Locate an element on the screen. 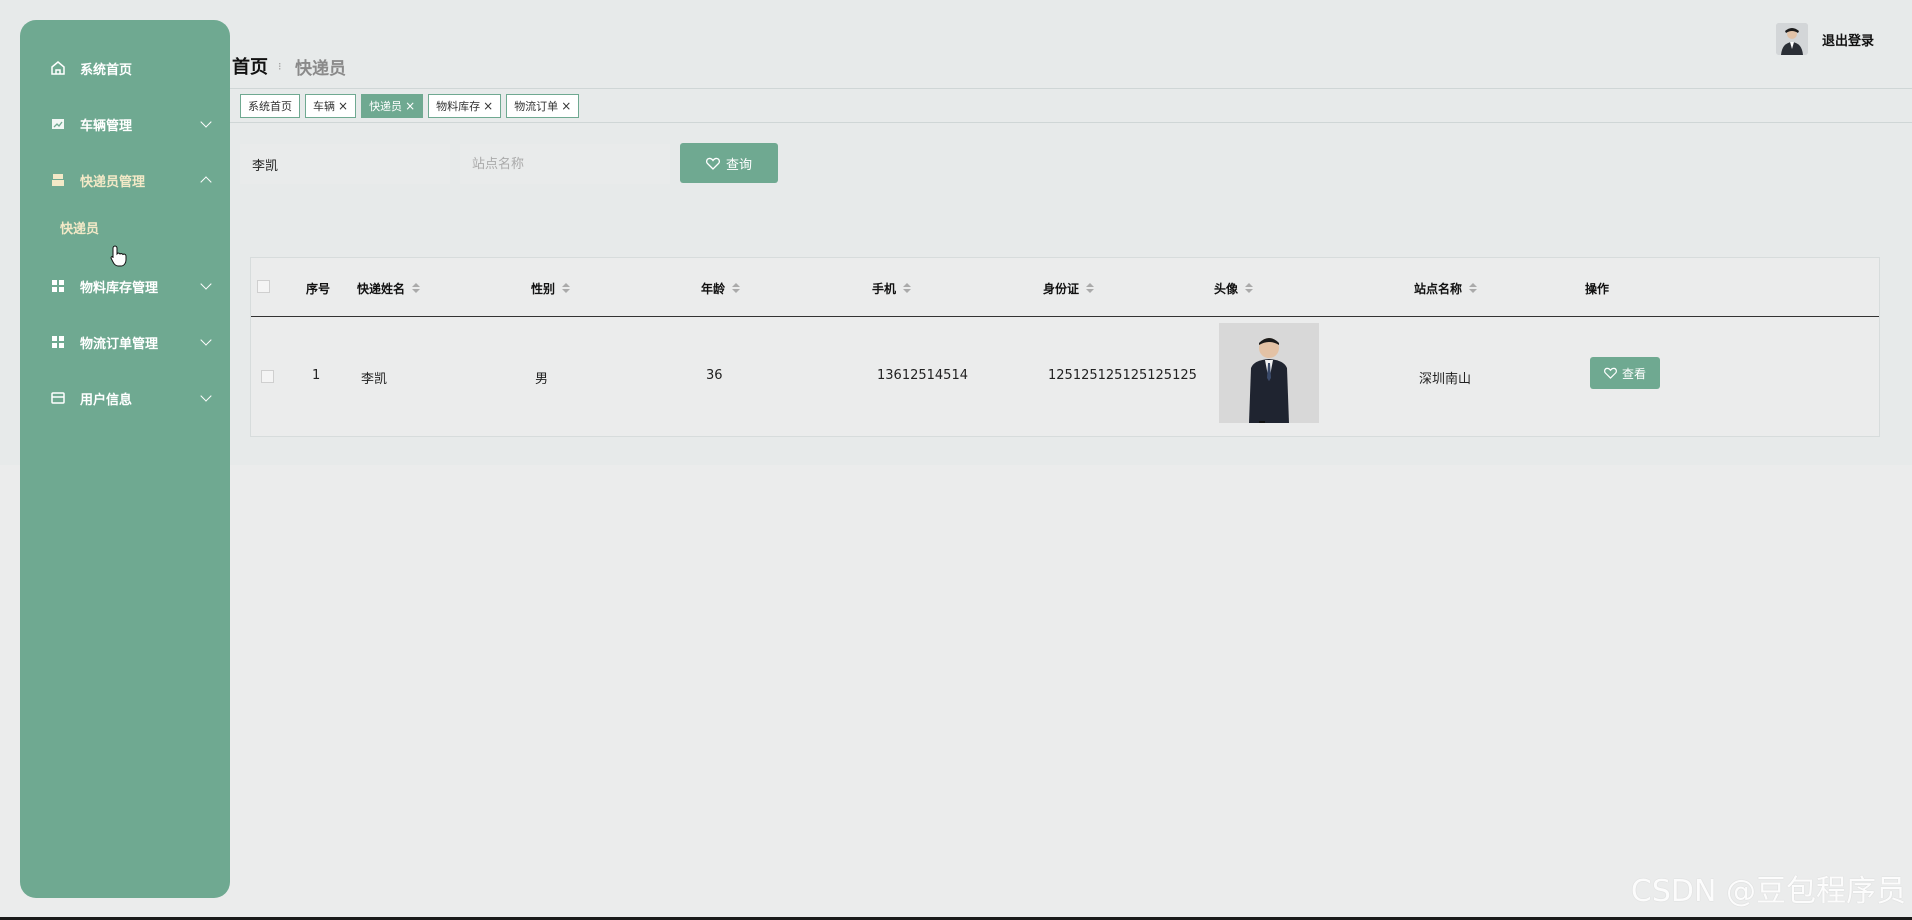 The height and width of the screenshot is (920, 1912). column-header-phone: 手机 is located at coordinates (892, 288).